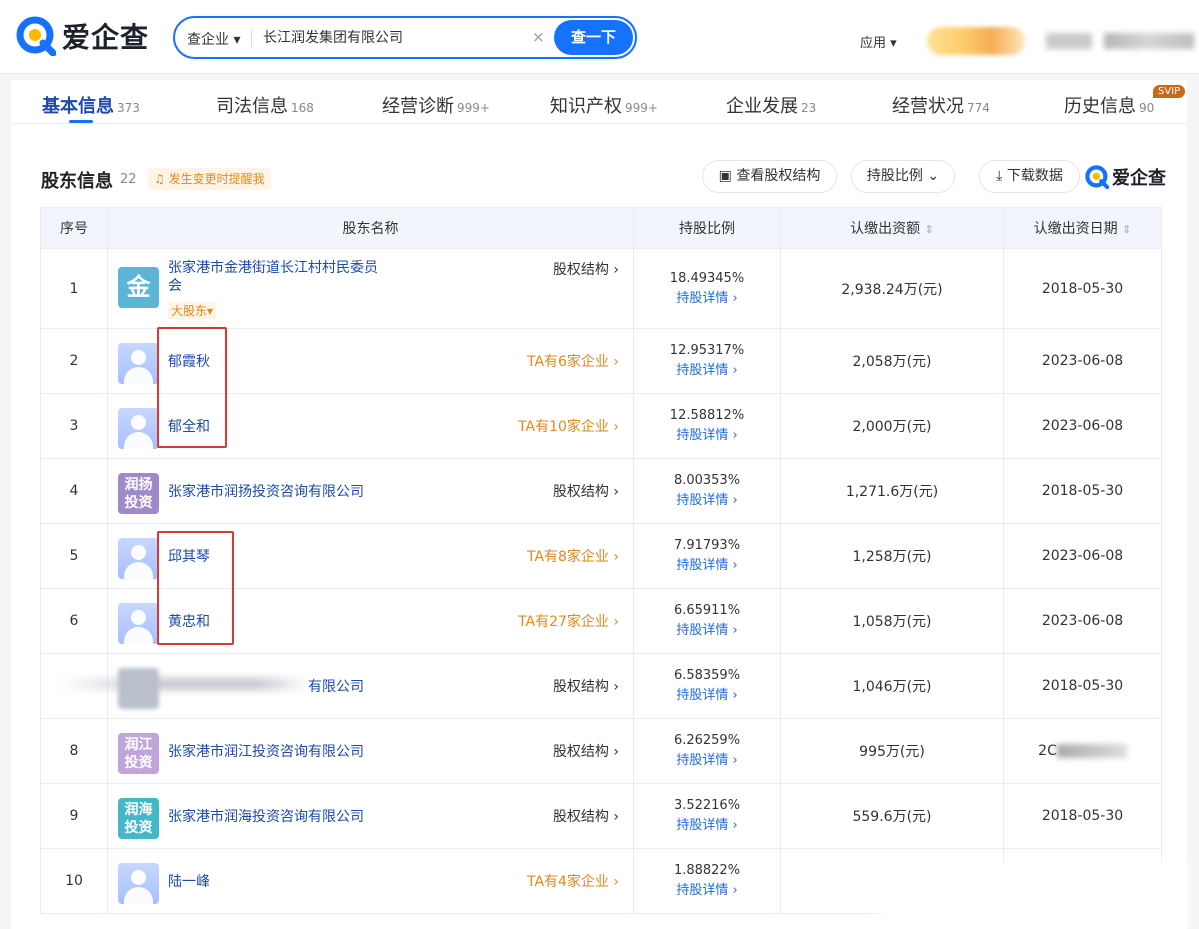 This screenshot has height=929, width=1199. I want to click on ratio-cell: 7.91793% 持股详情 ›, so click(707, 556).